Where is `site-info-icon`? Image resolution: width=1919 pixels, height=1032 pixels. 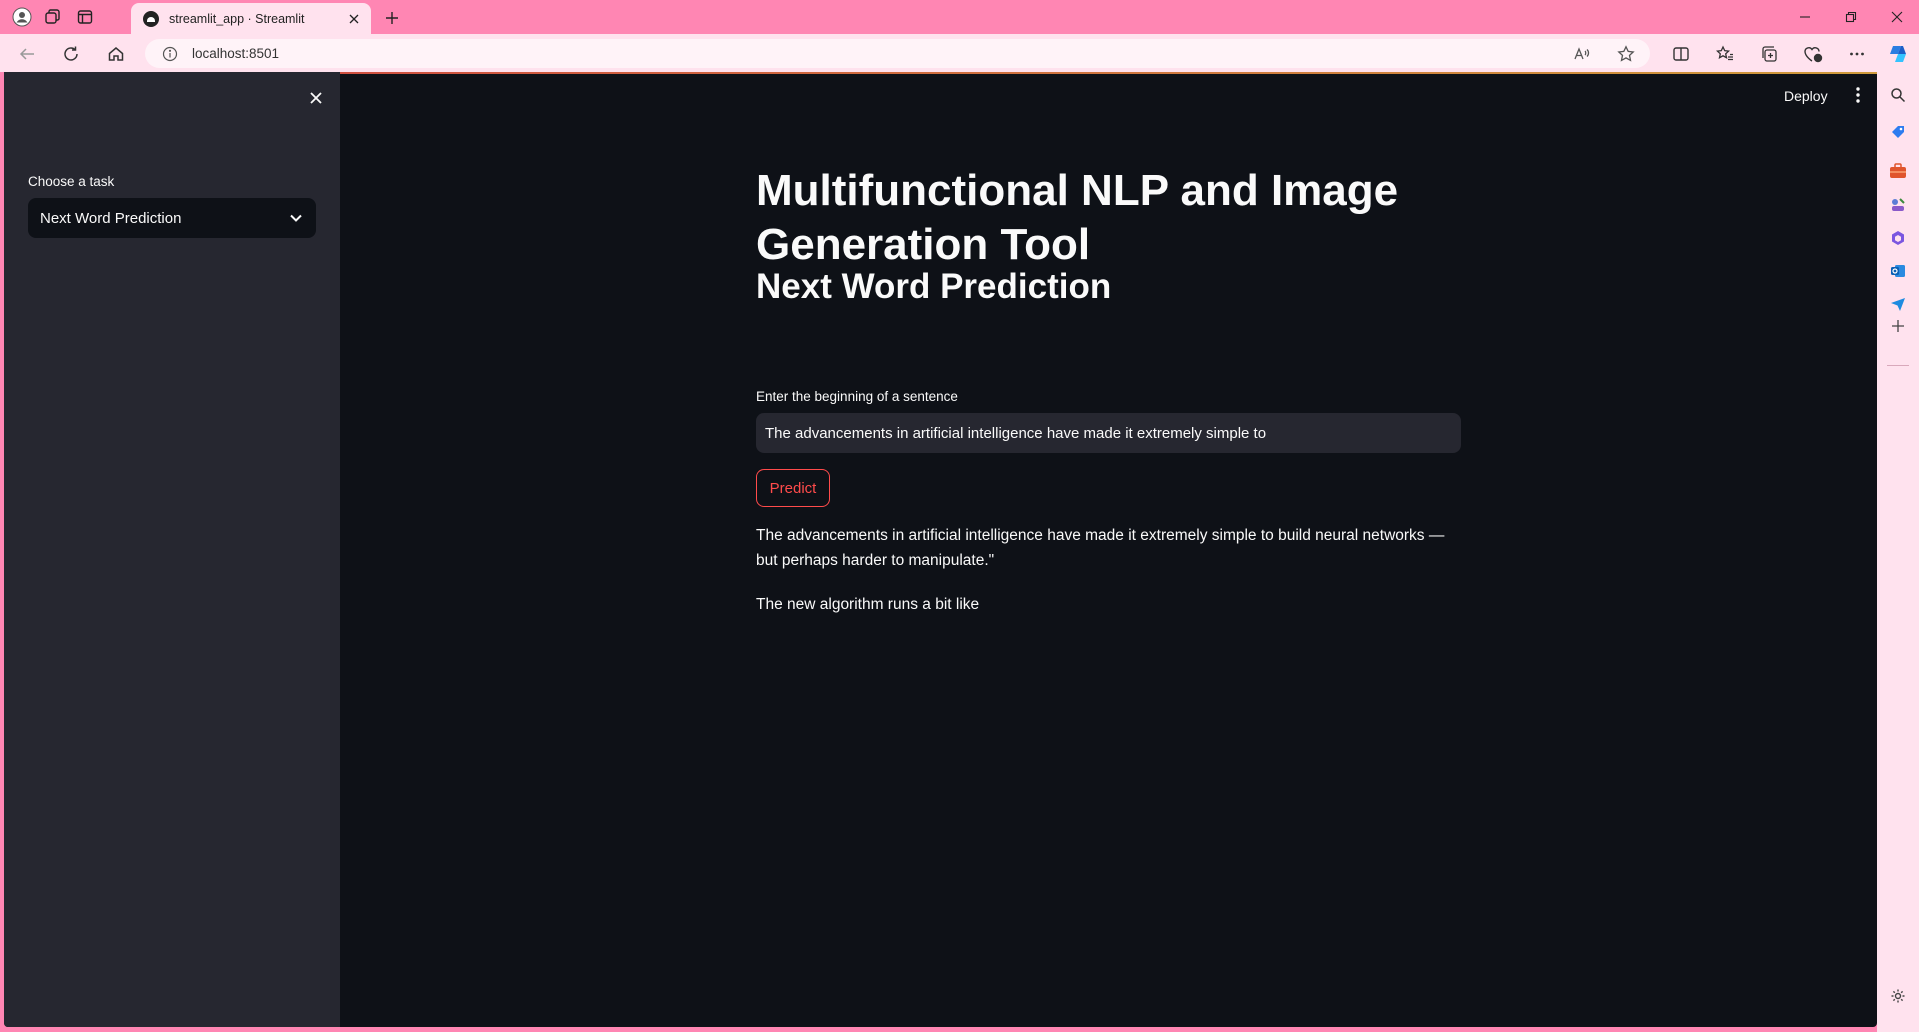
site-info-icon is located at coordinates (170, 54).